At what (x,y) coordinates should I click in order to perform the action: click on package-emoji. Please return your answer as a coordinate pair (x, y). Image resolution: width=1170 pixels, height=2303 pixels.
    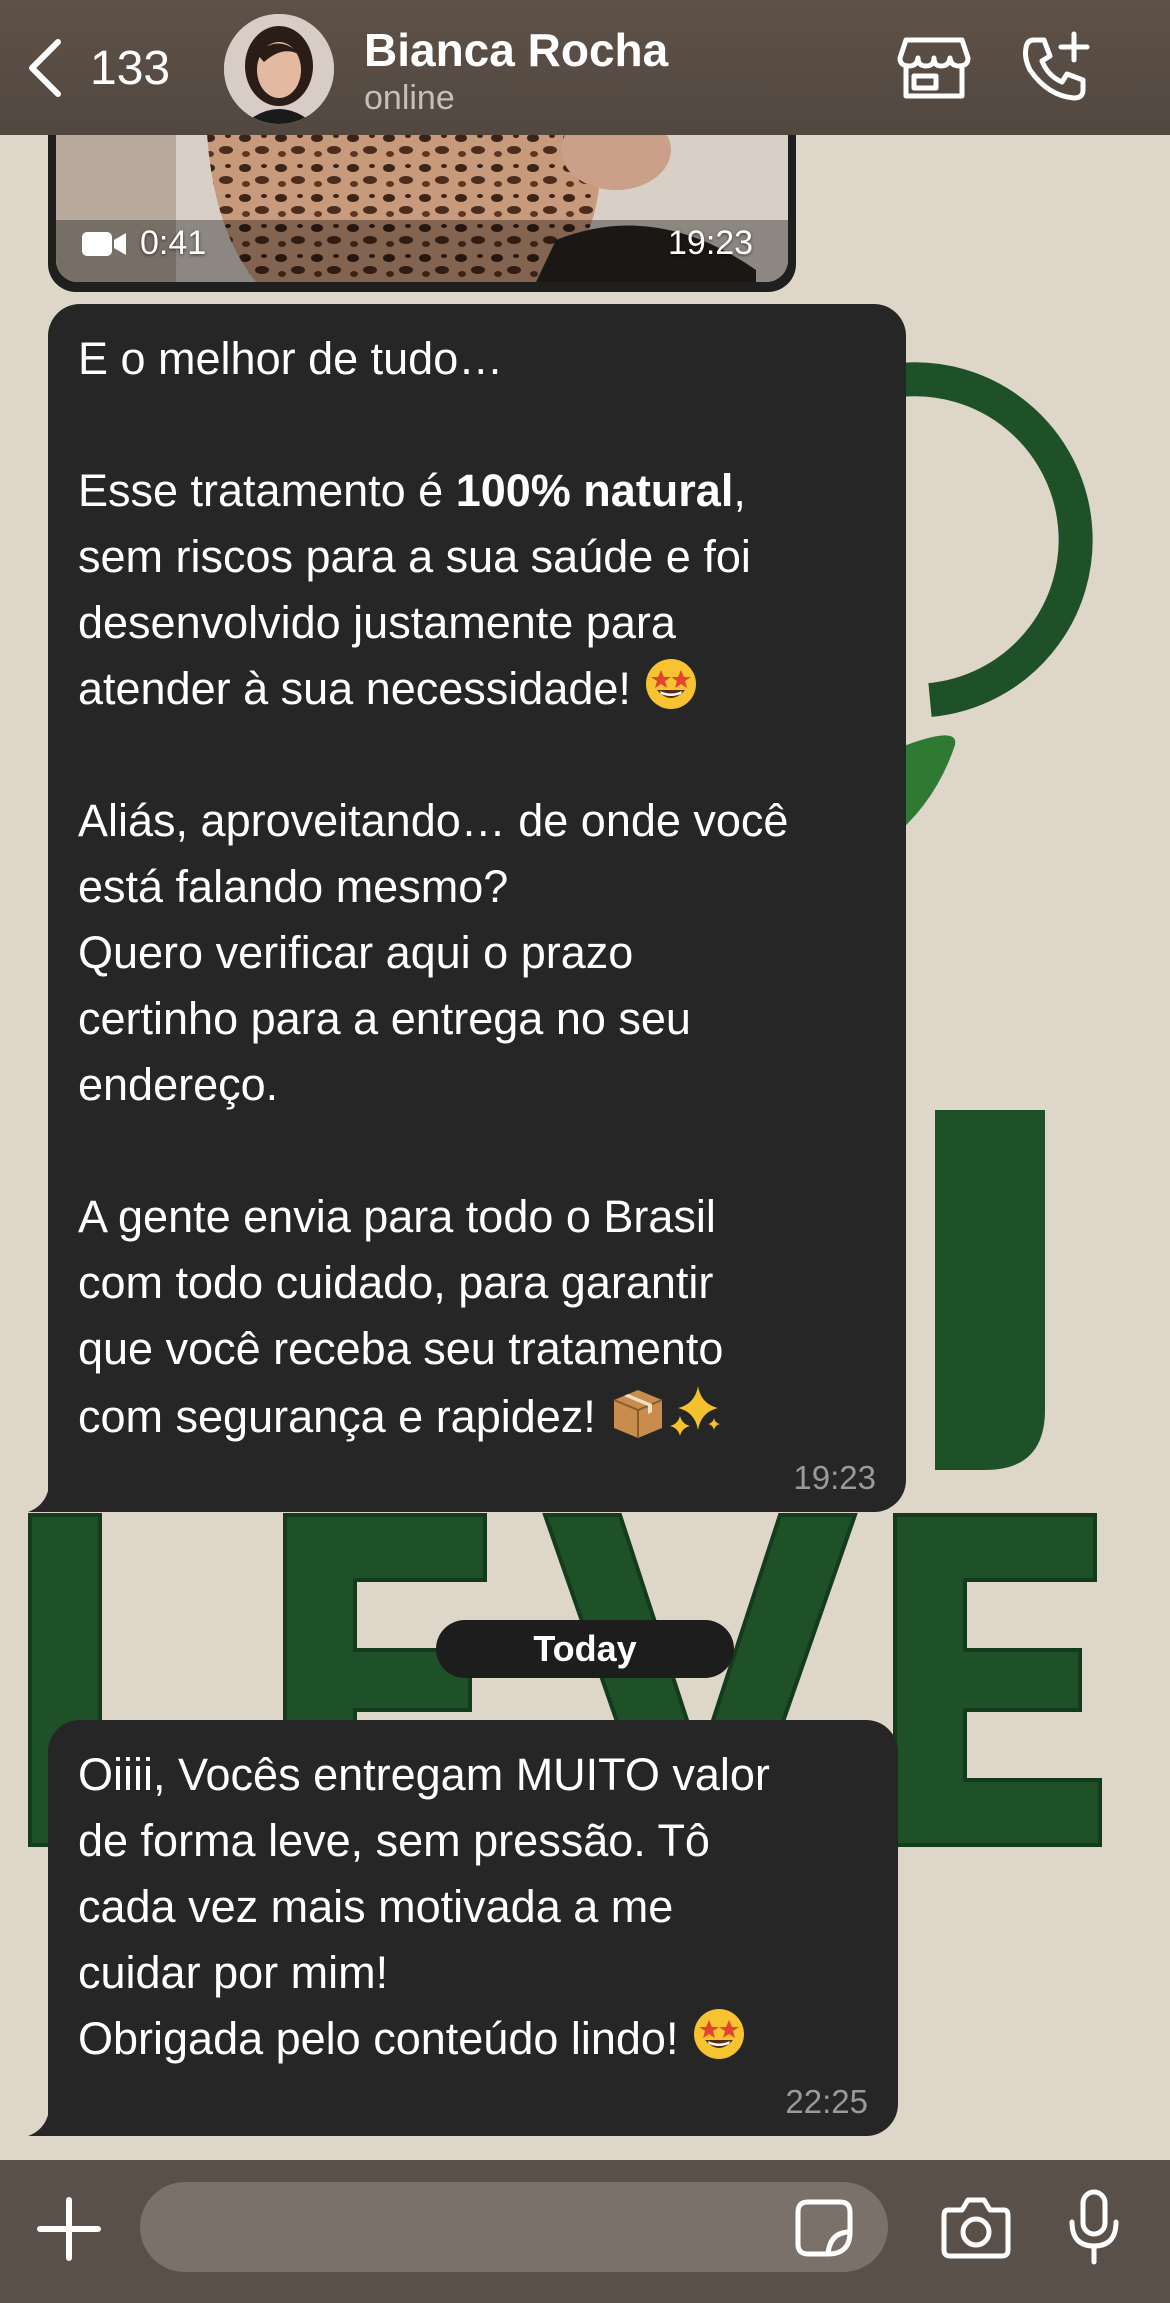
    Looking at the image, I should click on (638, 1414).